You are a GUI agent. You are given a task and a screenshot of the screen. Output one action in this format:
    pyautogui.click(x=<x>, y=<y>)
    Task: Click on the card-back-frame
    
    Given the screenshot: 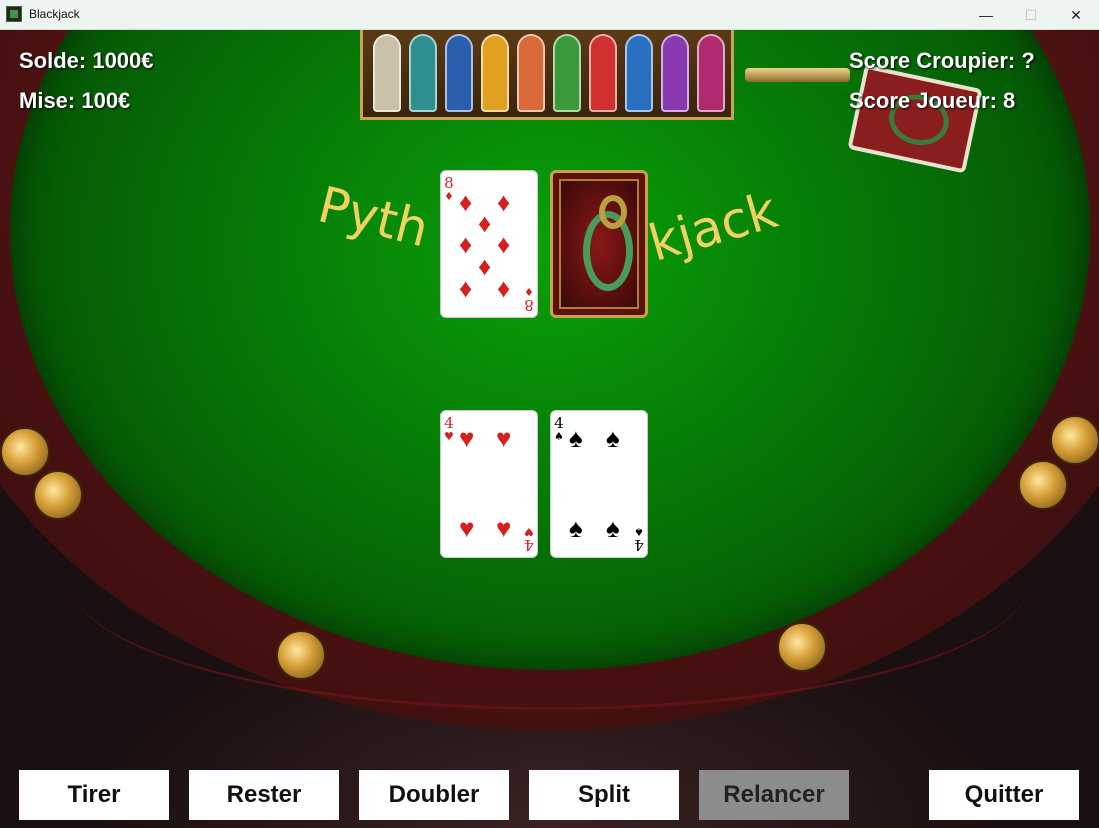 What is the action you would take?
    pyautogui.click(x=599, y=244)
    